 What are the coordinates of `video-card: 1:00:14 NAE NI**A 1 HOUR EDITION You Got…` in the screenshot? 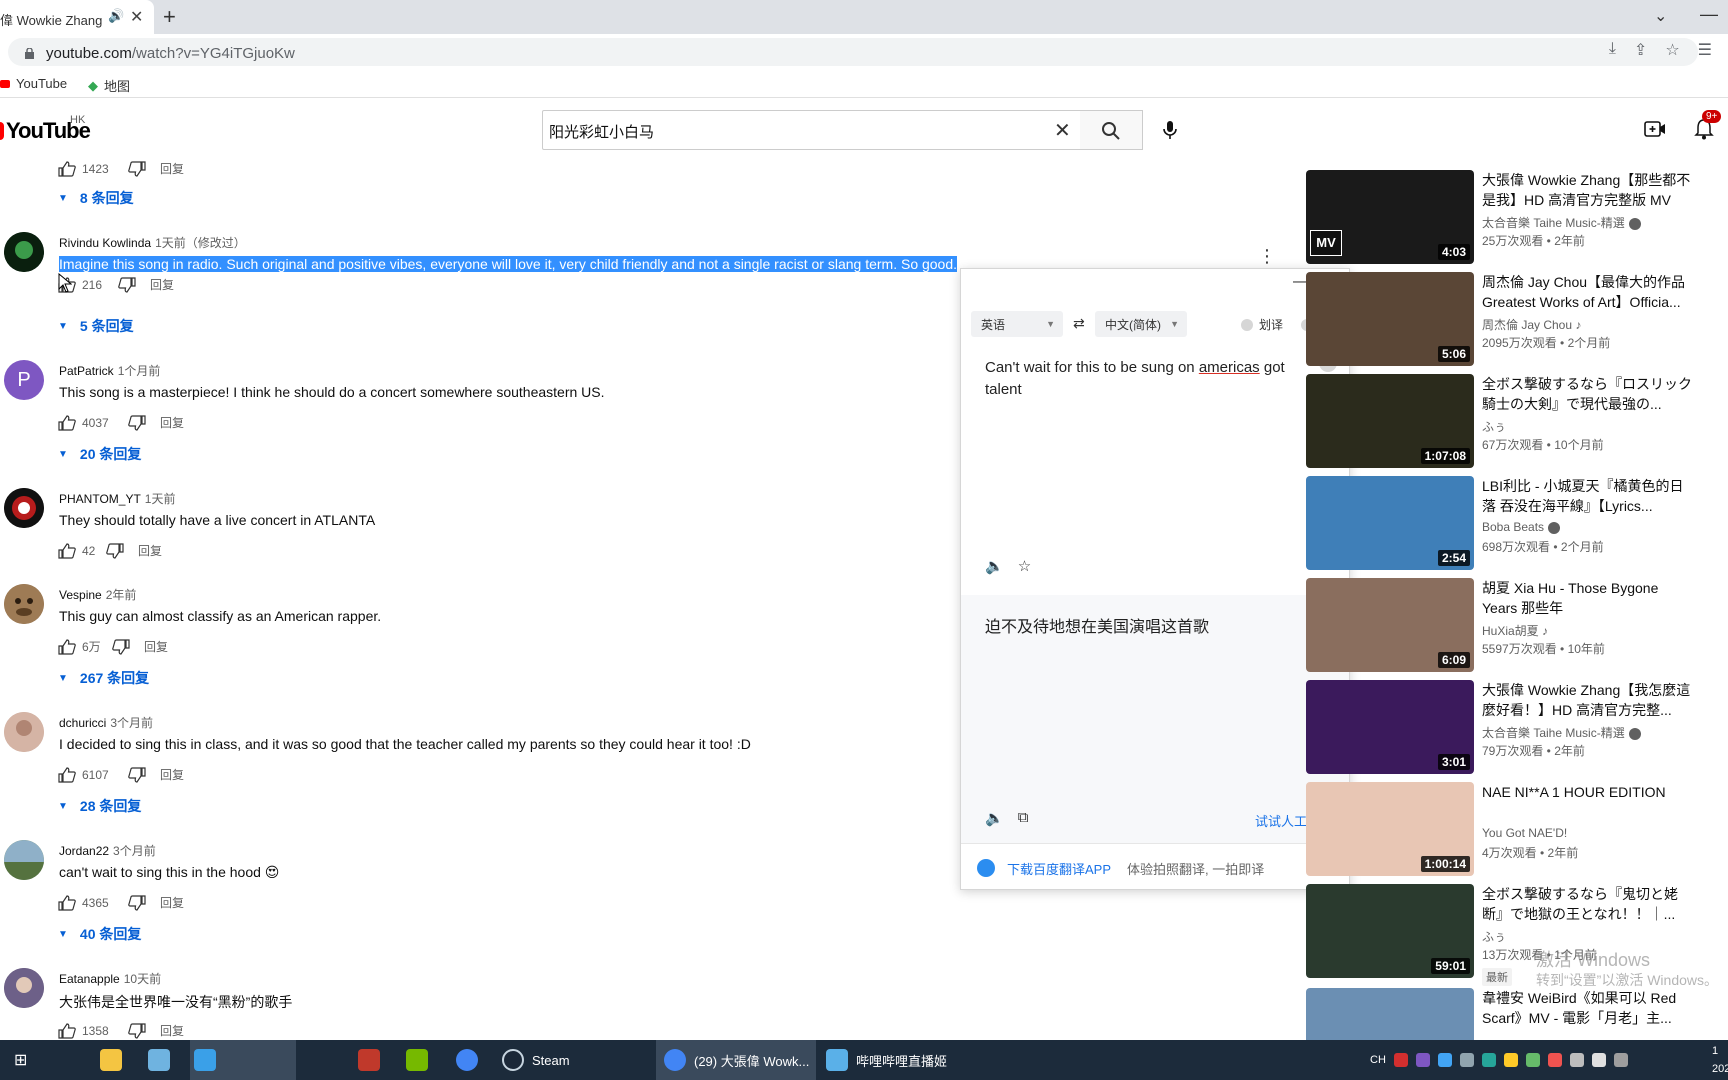 It's located at (1517, 830).